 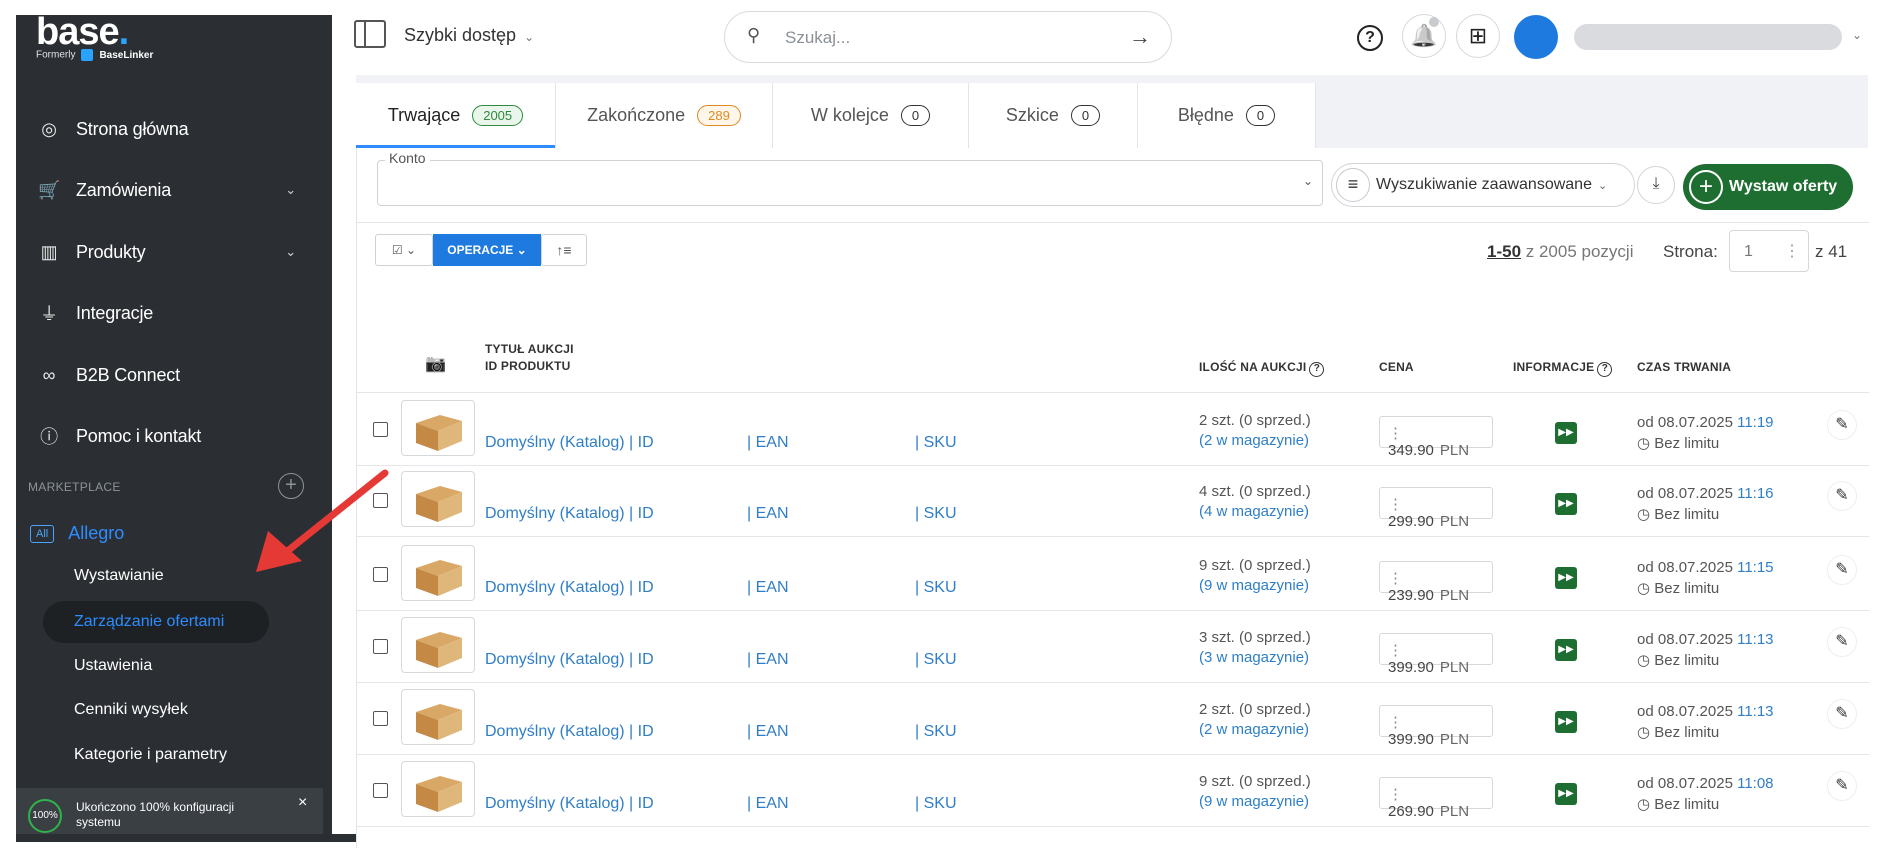 I want to click on sub-item-settings: Ustawienia, so click(x=113, y=666).